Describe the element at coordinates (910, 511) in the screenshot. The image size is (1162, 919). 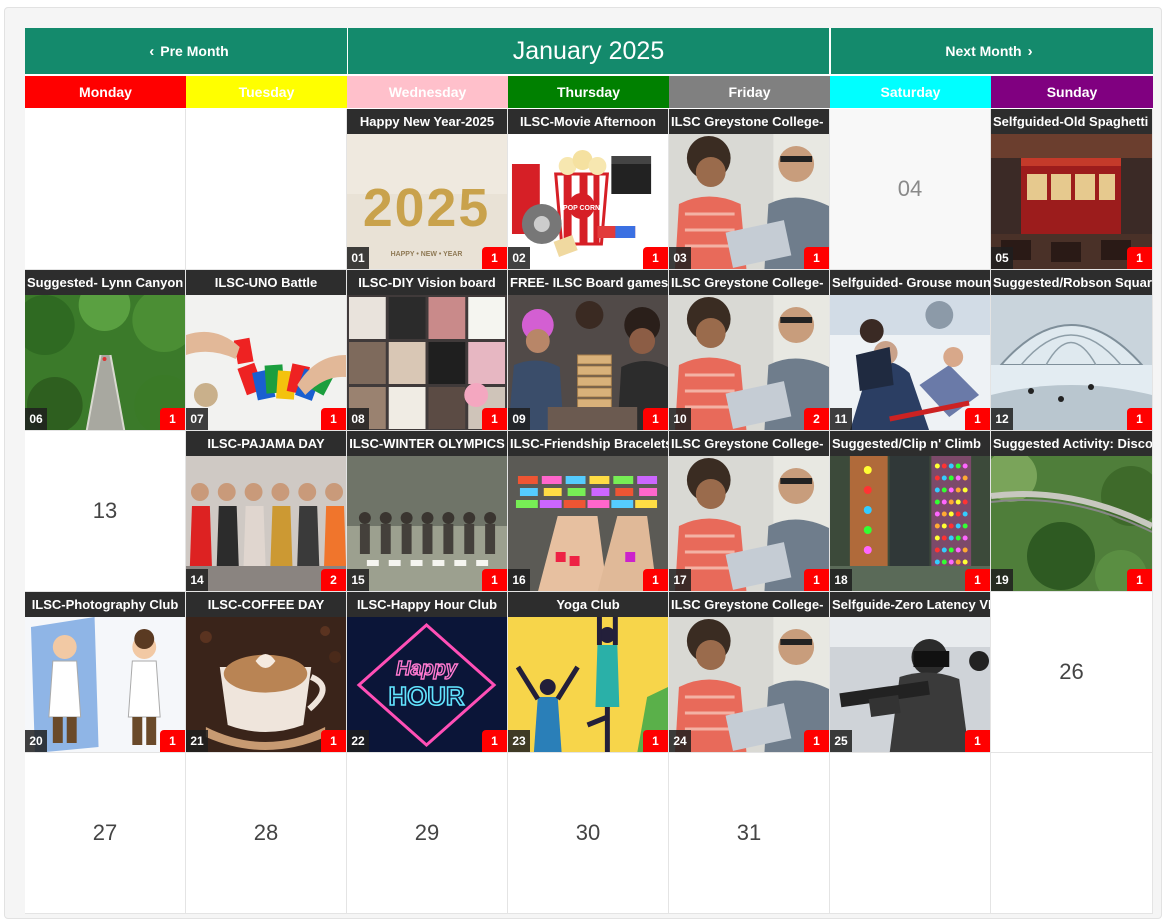
I see `event-cell-18: Suggested/Clip n' Climb 18 1` at that location.